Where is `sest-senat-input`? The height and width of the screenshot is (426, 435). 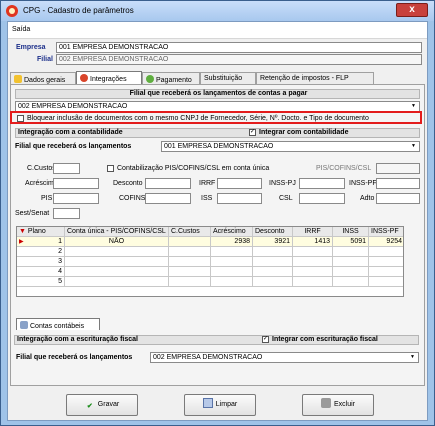 sest-senat-input is located at coordinates (66, 213).